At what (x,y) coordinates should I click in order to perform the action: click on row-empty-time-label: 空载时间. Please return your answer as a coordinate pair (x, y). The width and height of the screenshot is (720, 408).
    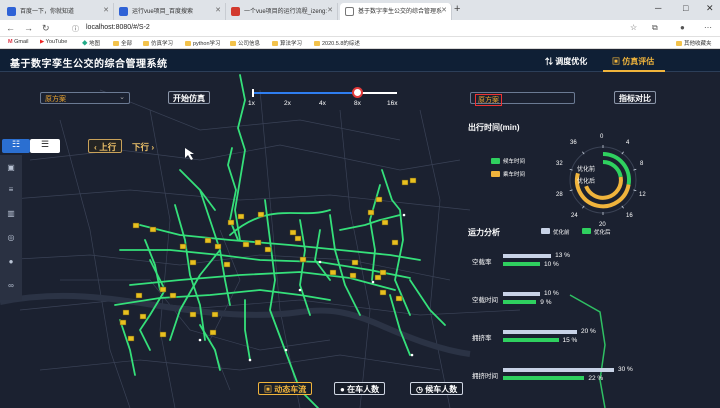
    Looking at the image, I should click on (485, 300).